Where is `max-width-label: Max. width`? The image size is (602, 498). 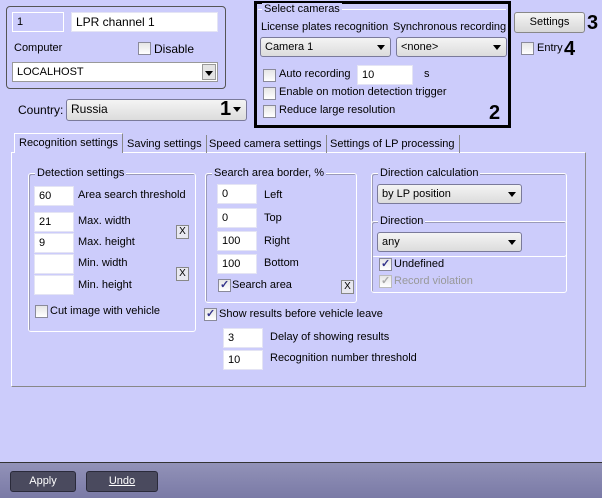
max-width-label: Max. width is located at coordinates (104, 221).